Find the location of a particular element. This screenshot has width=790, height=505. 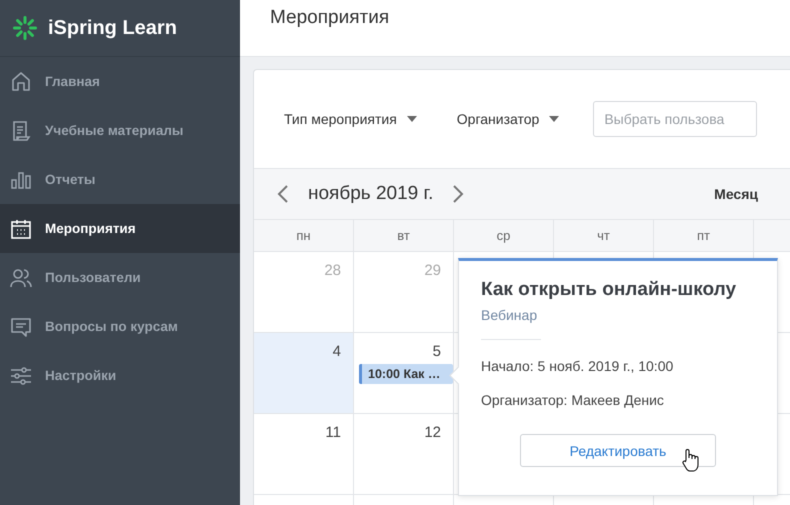

previous-month-button is located at coordinates (283, 194).